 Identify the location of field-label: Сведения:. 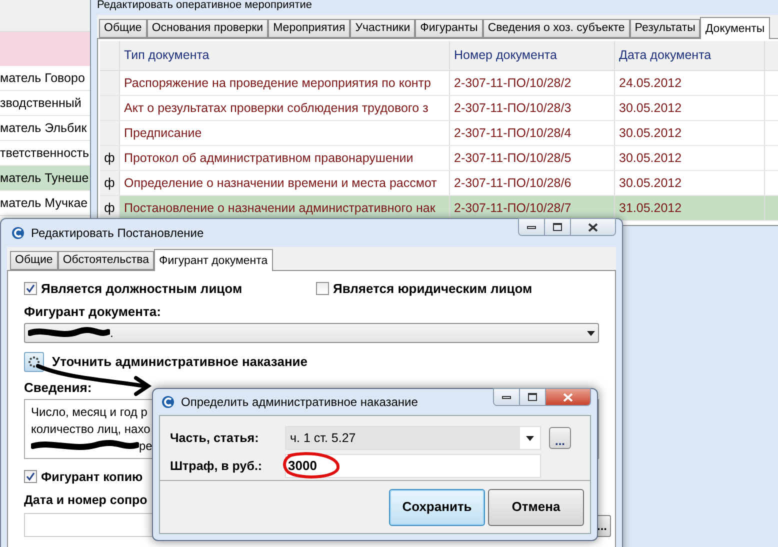
(58, 388).